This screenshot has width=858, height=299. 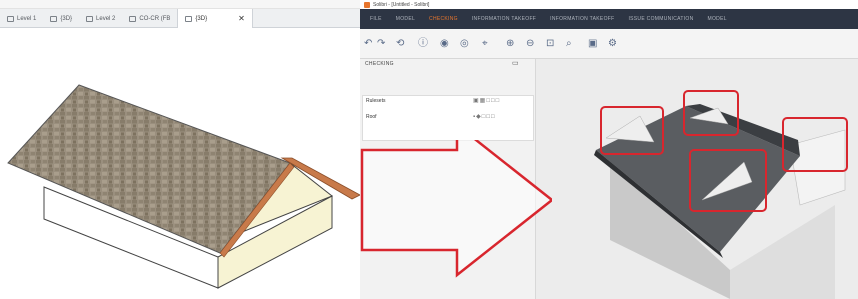 I want to click on undo-icon: ↶, so click(x=368, y=44).